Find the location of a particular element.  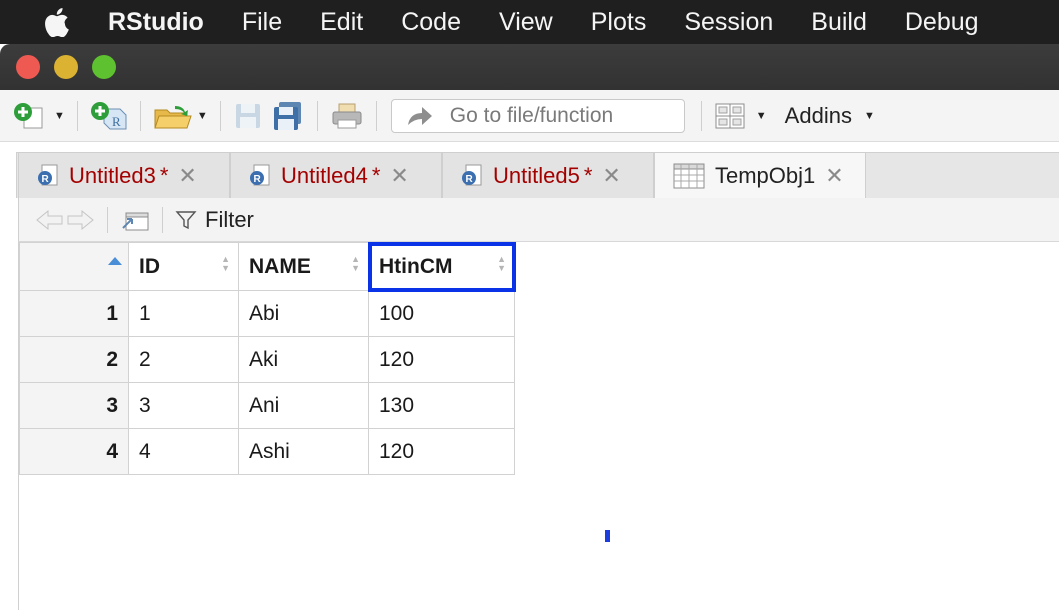

cell-id: 3 is located at coordinates (183, 405).